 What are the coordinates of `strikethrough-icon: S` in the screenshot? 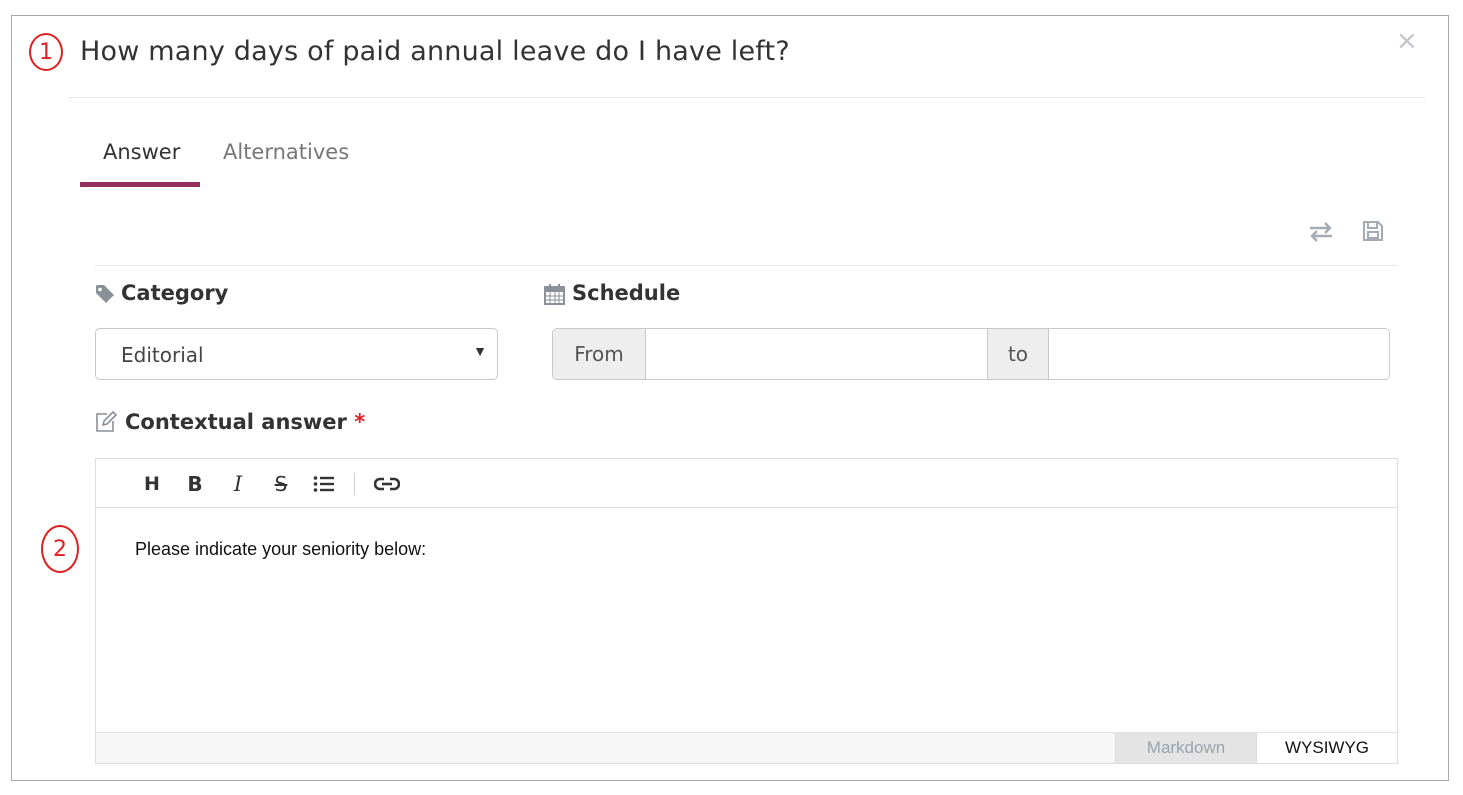 It's located at (281, 484).